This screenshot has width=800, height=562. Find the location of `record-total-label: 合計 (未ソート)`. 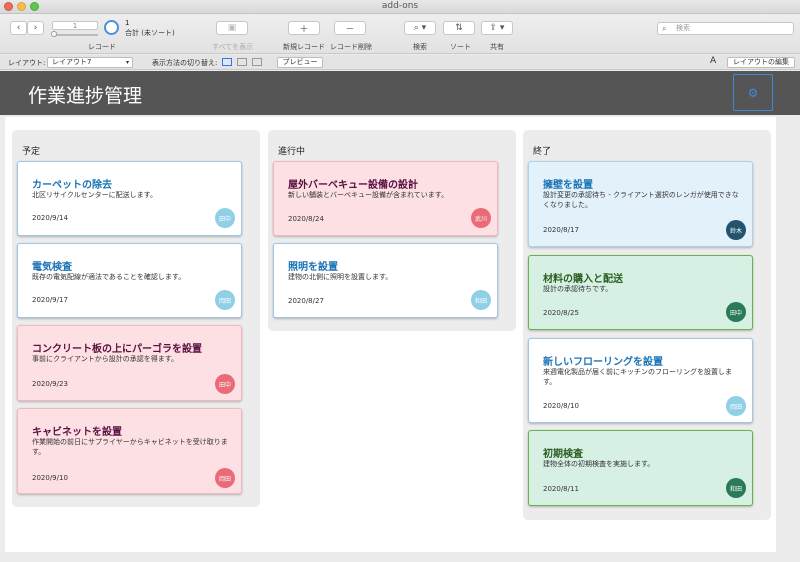

record-total-label: 合計 (未ソート) is located at coordinates (150, 33).